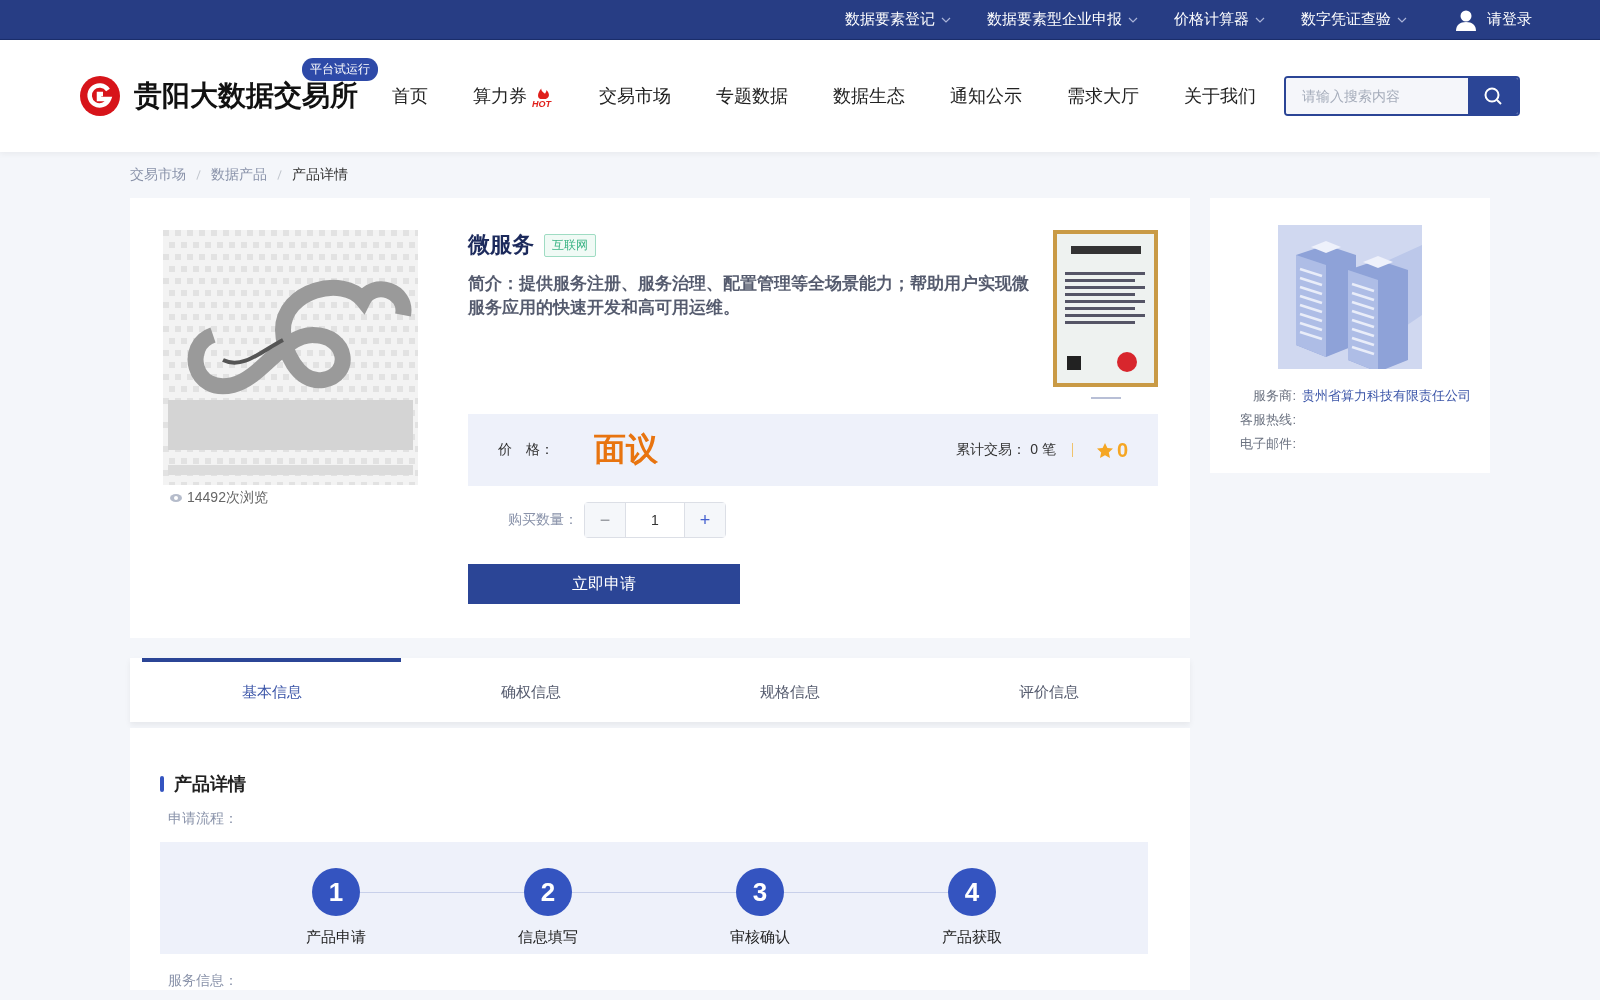 The image size is (1600, 1000). I want to click on field-label: 服务商:, so click(1274, 396).